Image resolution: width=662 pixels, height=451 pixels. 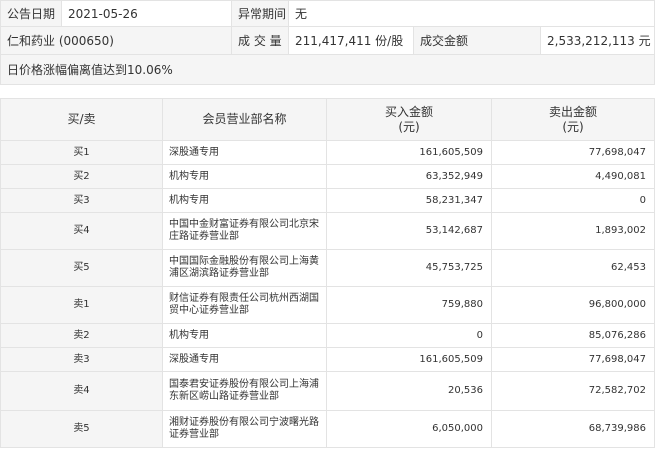 What do you see at coordinates (573, 126) in the screenshot?
I see `header-sell-unit: (元)` at bounding box center [573, 126].